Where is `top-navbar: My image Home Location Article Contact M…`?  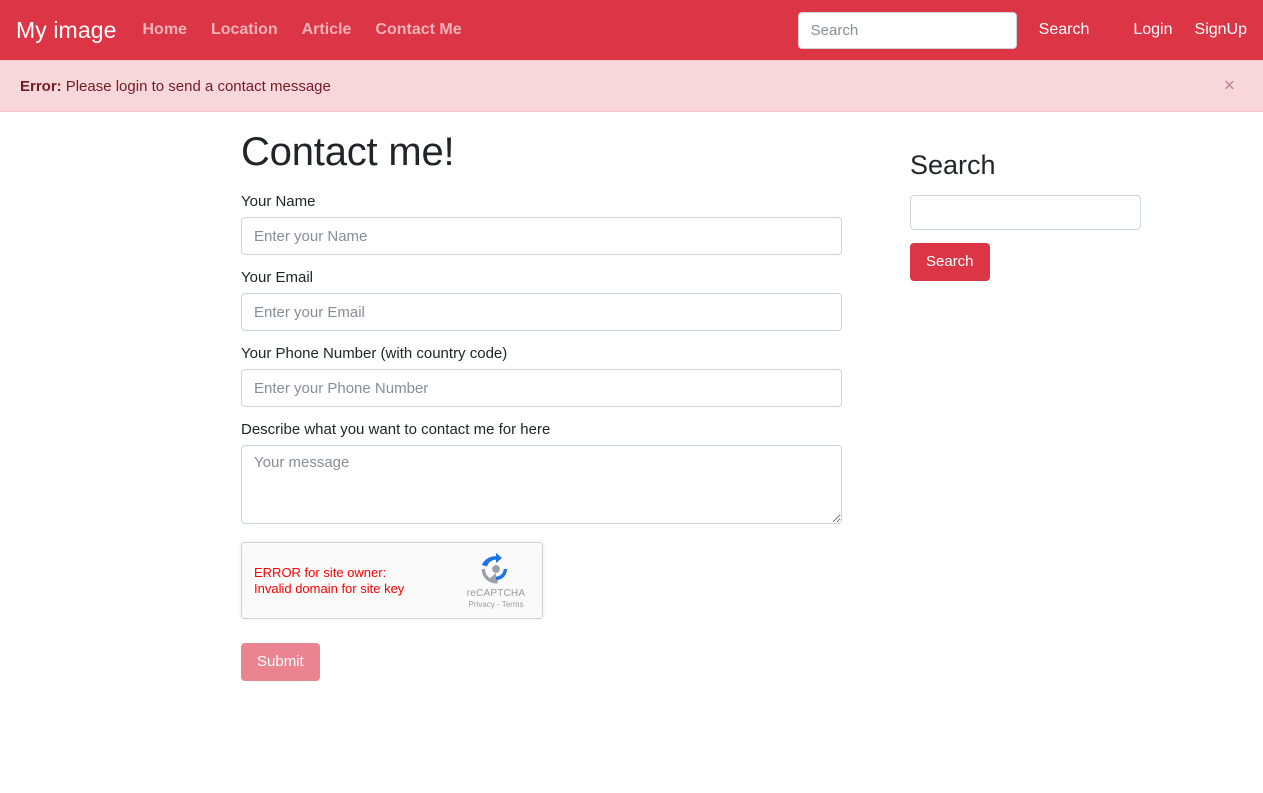 top-navbar: My image Home Location Article Contact M… is located at coordinates (631, 30).